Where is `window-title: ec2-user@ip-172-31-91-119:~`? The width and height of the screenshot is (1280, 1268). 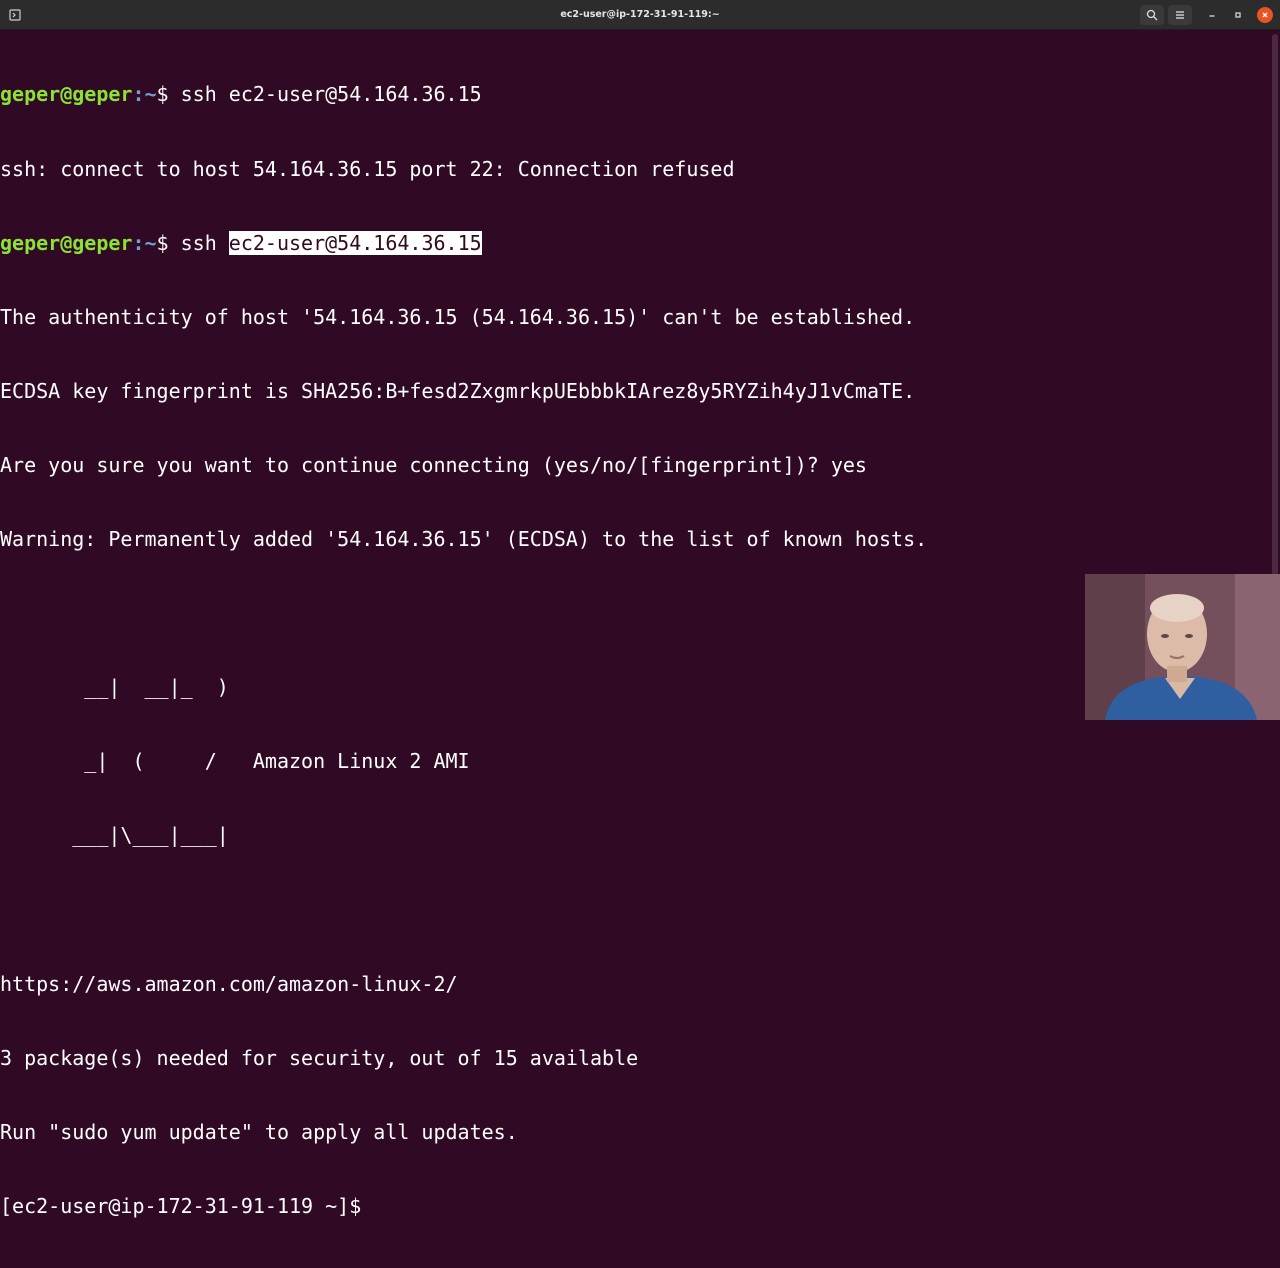
window-title: ec2-user@ip-172-31-91-119:~ is located at coordinates (640, 14).